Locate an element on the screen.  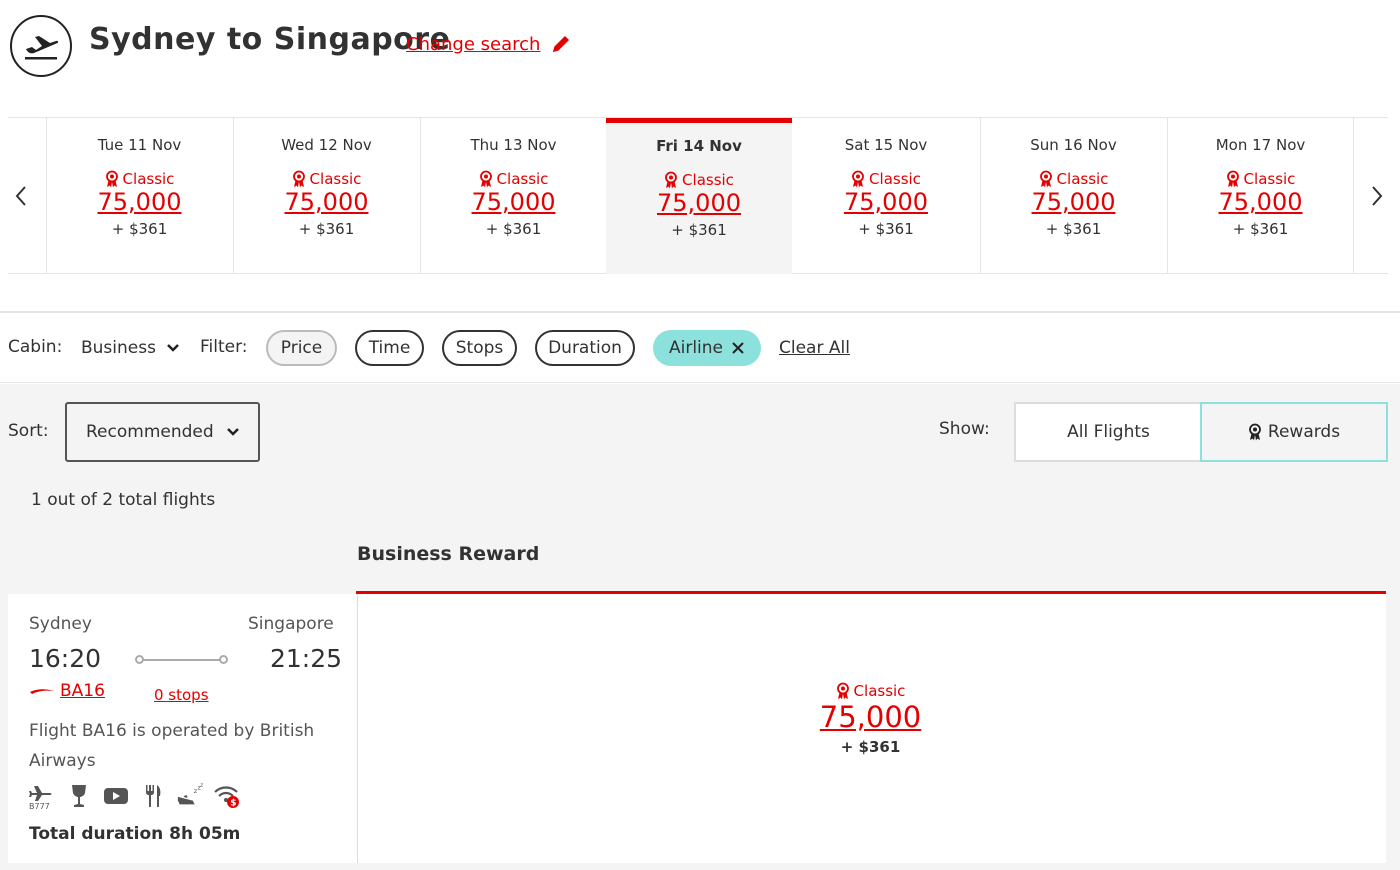
sort-value: Recommended is located at coordinates (150, 432).